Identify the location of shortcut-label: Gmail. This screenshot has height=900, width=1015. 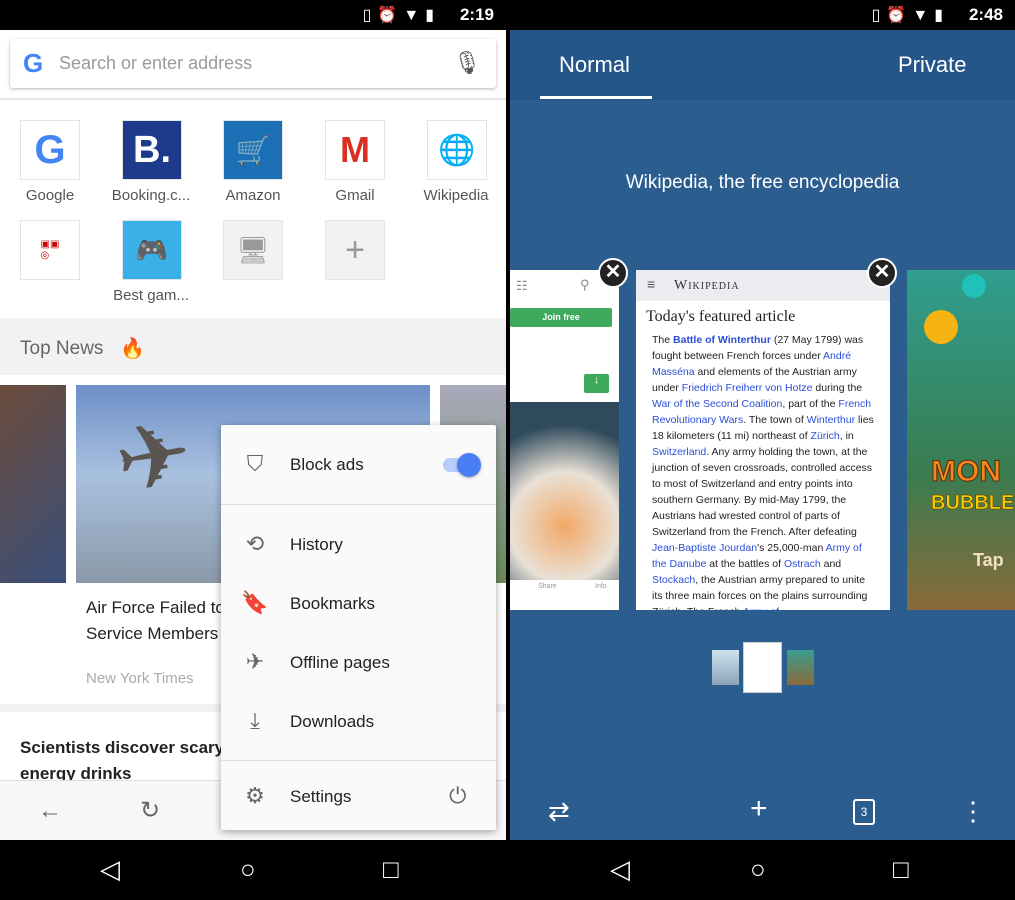
(355, 195).